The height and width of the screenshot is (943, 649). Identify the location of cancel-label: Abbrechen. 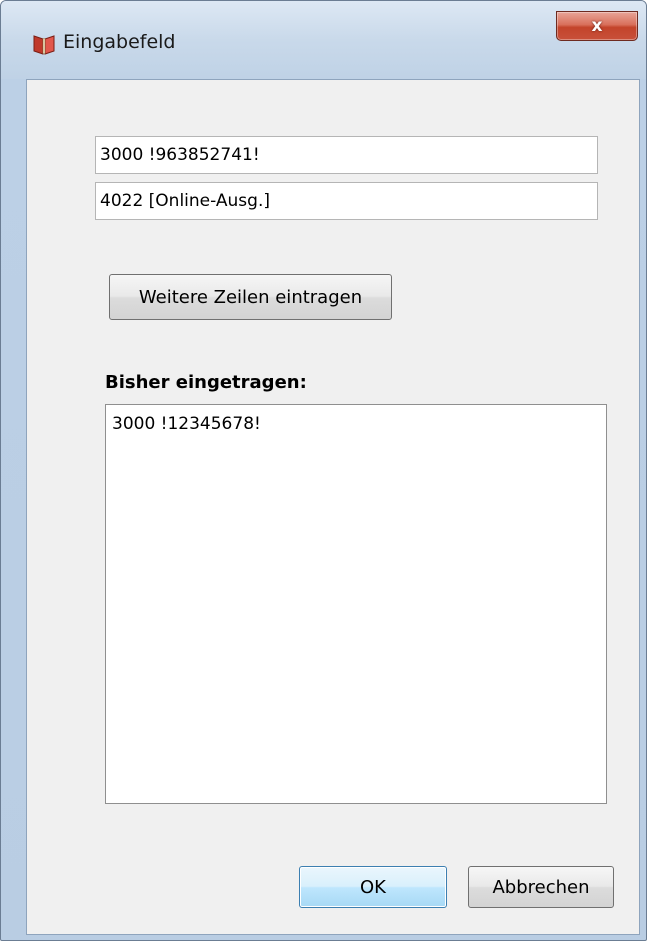
(541, 887).